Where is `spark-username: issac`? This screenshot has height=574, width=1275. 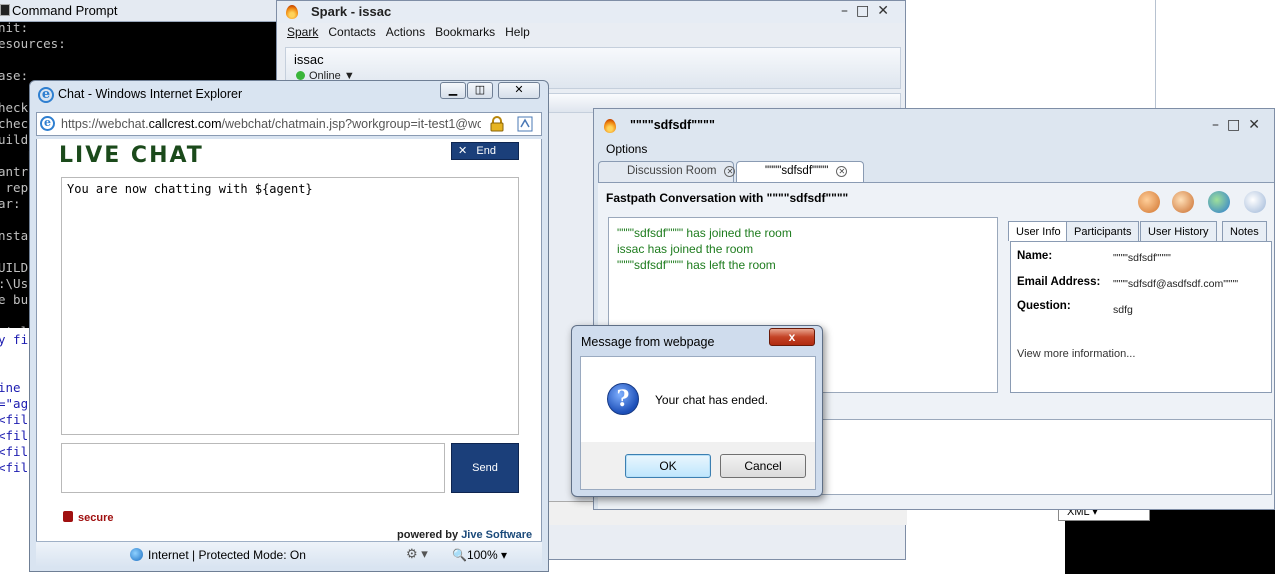 spark-username: issac is located at coordinates (309, 59).